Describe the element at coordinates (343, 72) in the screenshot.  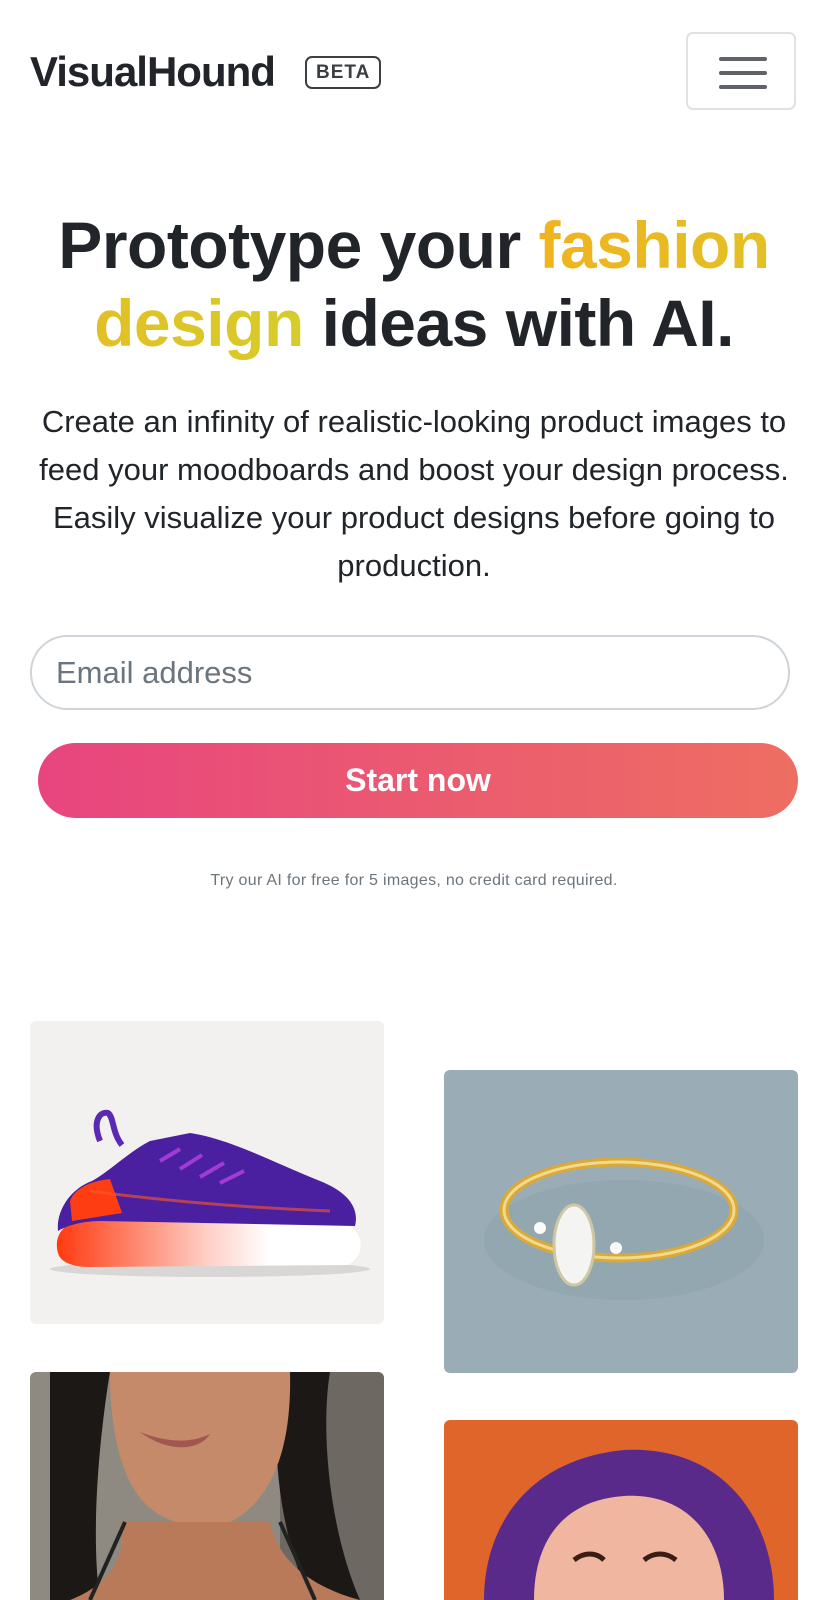
I see `beta-badge: BETA` at that location.